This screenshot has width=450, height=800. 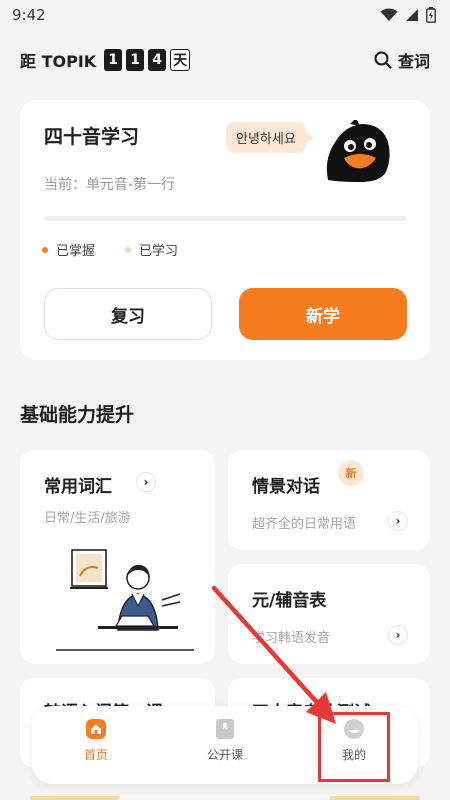 I want to click on section-title: 基础能力提升, so click(x=77, y=415).